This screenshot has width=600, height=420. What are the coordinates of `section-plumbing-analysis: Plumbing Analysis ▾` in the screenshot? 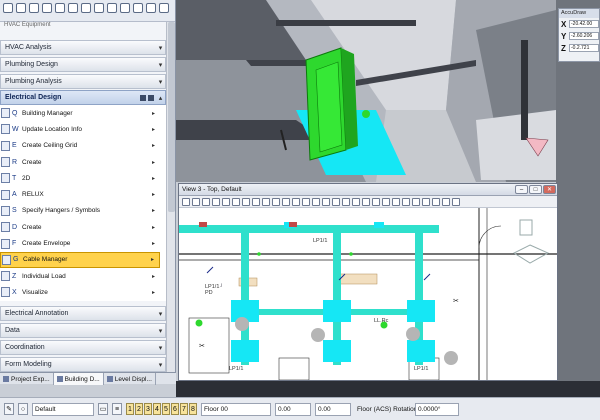 It's located at (83, 81).